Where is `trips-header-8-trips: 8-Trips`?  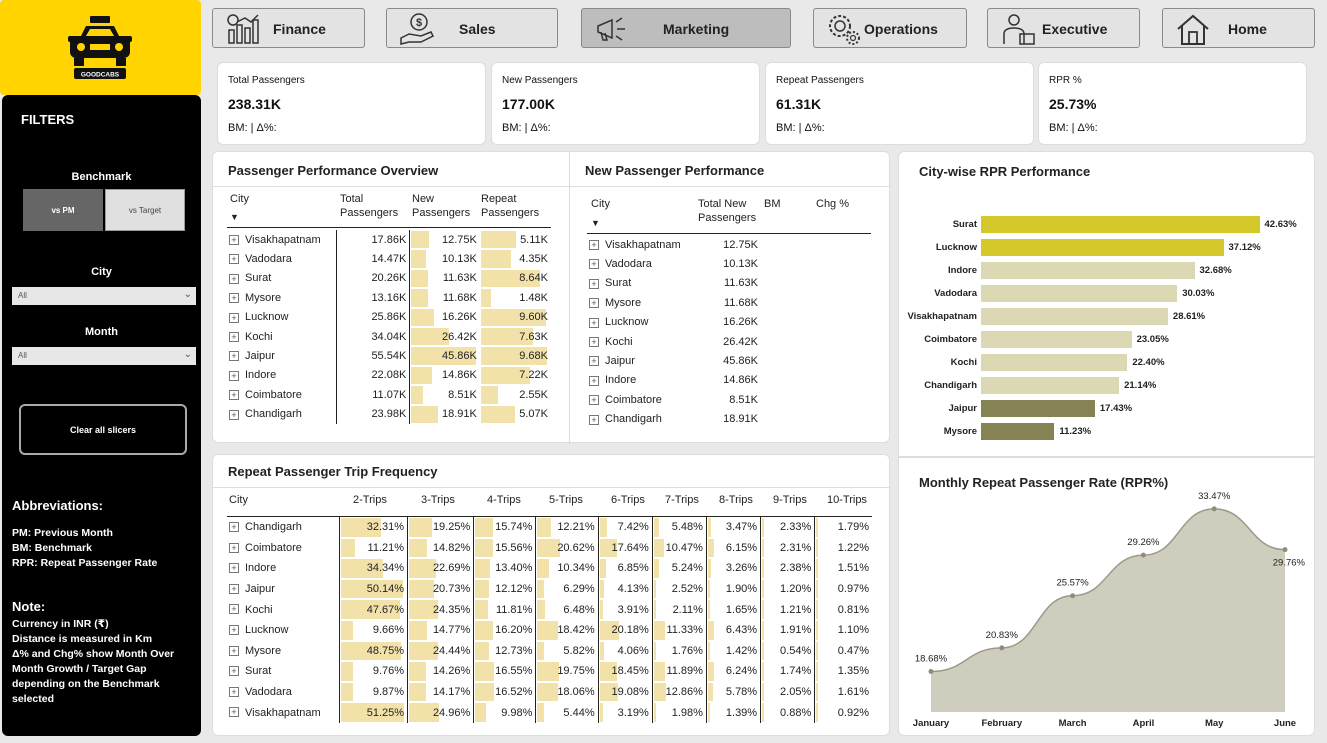 trips-header-8-trips: 8-Trips is located at coordinates (736, 500).